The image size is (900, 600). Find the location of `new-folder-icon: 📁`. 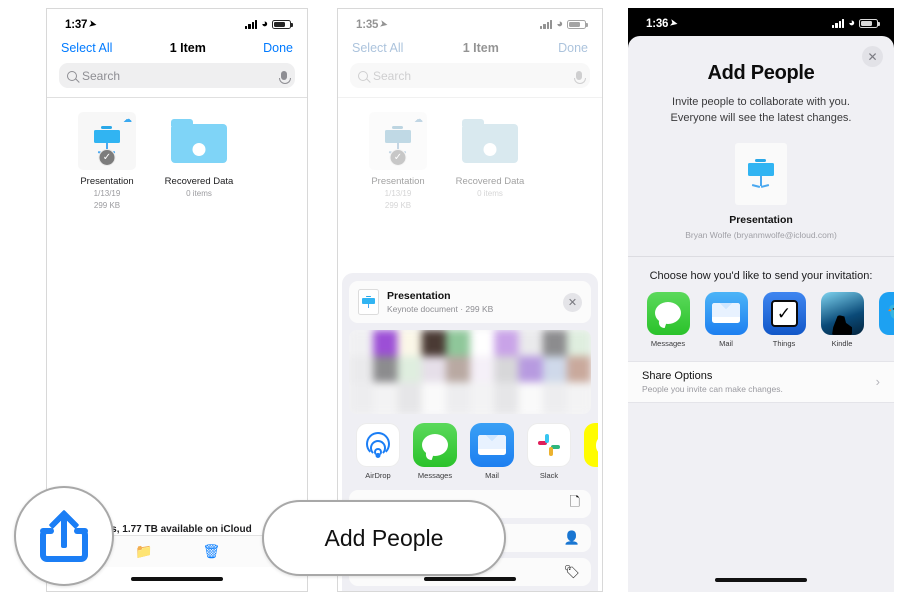

new-folder-icon: 📁 is located at coordinates (143, 551).